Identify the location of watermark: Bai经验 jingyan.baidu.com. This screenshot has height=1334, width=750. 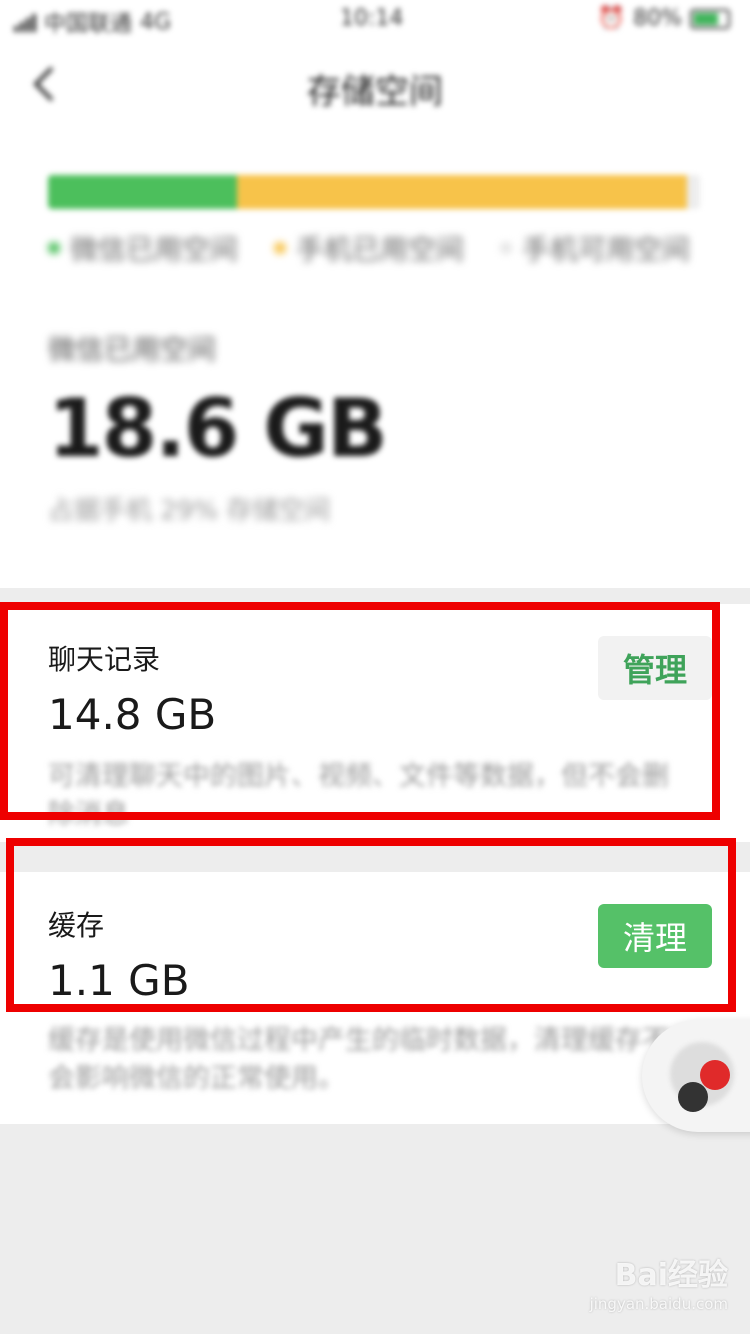
(653, 1290).